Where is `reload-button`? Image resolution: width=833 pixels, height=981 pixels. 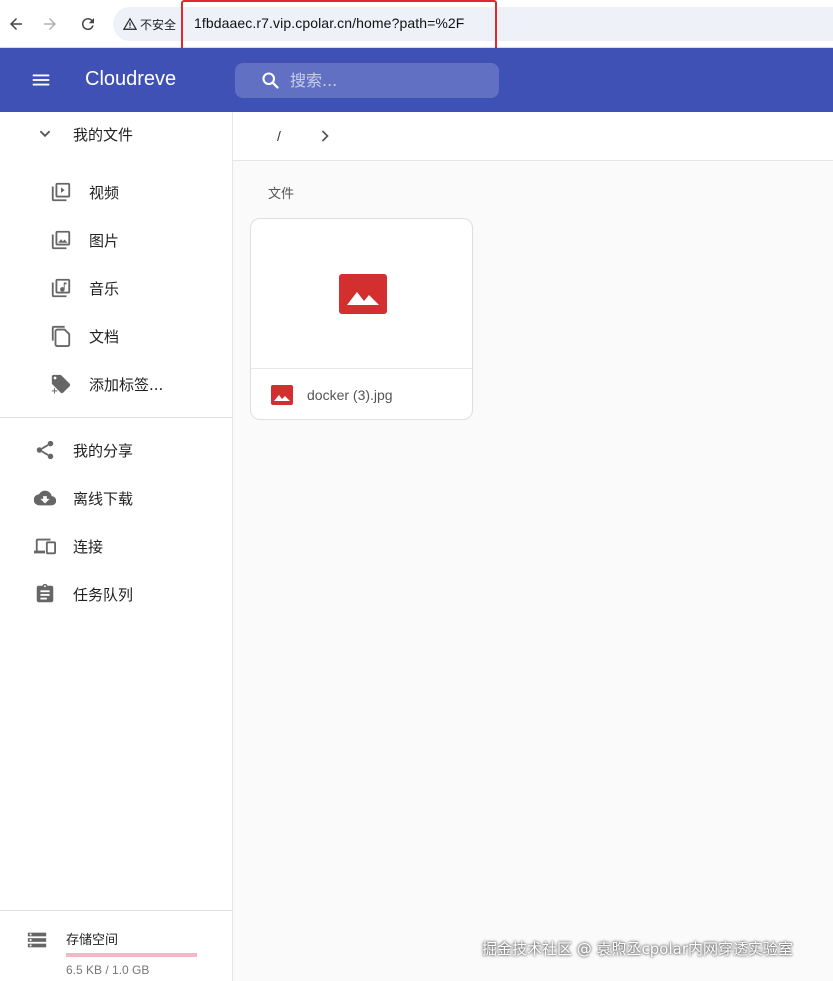
reload-button is located at coordinates (88, 24).